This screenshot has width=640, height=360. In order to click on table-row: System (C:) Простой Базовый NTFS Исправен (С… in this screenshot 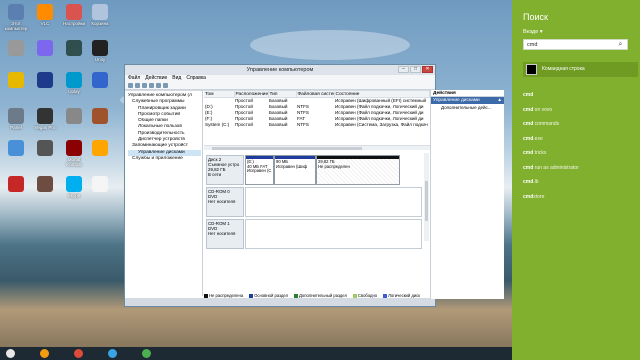, I will do `click(317, 125)`.